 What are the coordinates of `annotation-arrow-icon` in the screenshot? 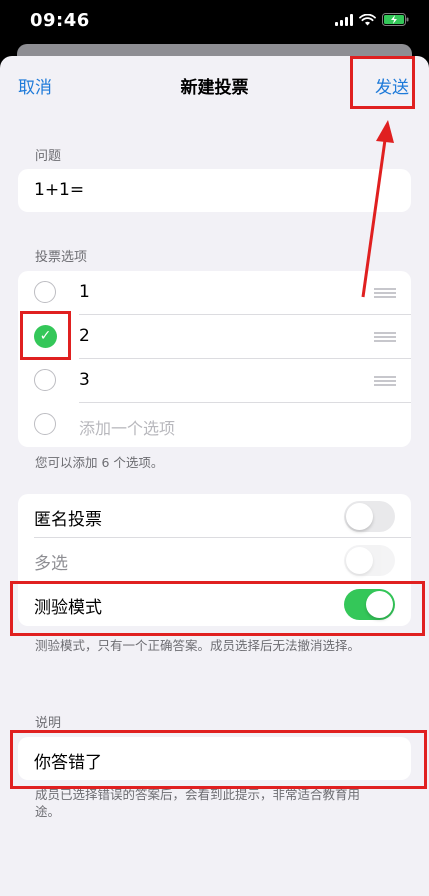 It's located at (377, 209).